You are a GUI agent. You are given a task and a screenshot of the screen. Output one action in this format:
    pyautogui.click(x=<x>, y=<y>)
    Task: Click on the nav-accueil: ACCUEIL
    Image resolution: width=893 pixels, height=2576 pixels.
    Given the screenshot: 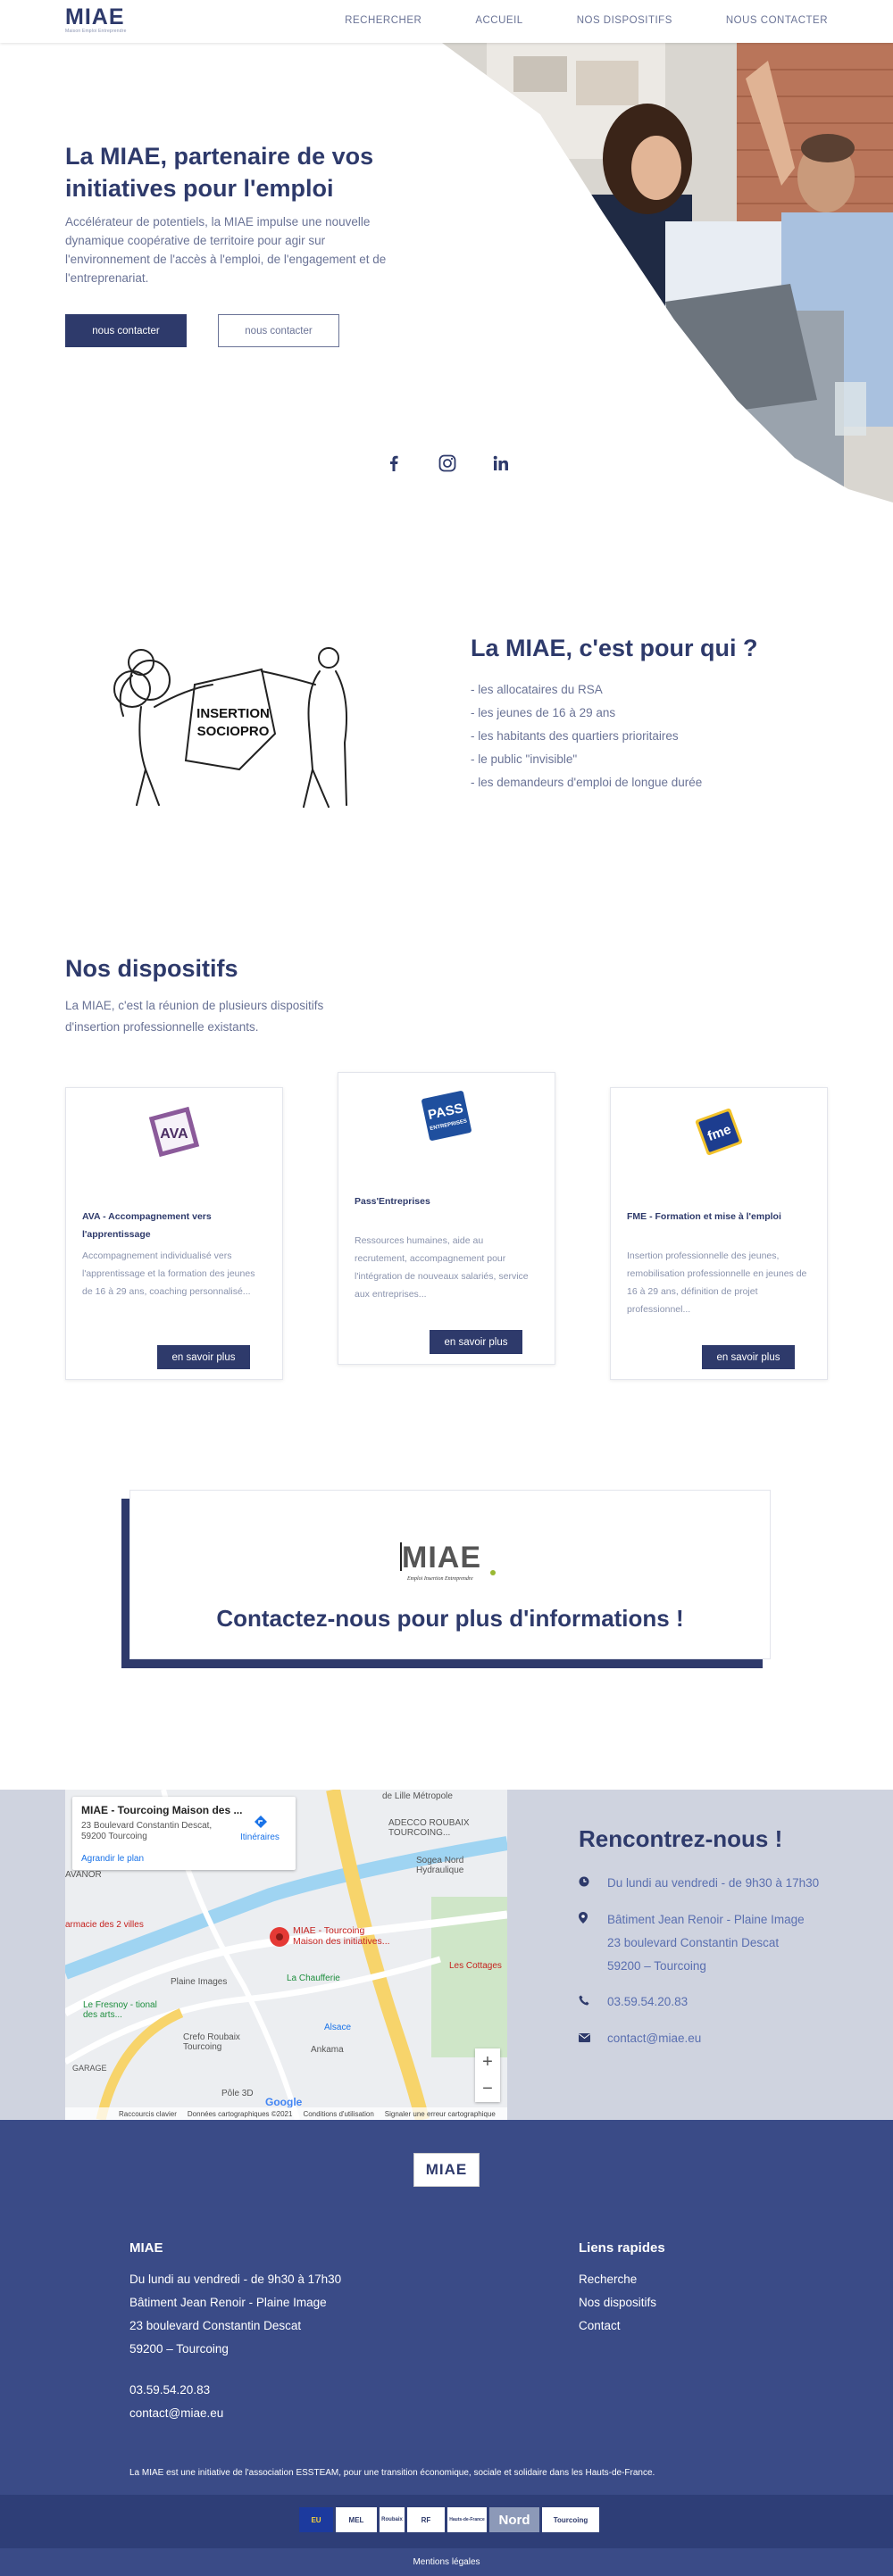 What is the action you would take?
    pyautogui.click(x=498, y=20)
    